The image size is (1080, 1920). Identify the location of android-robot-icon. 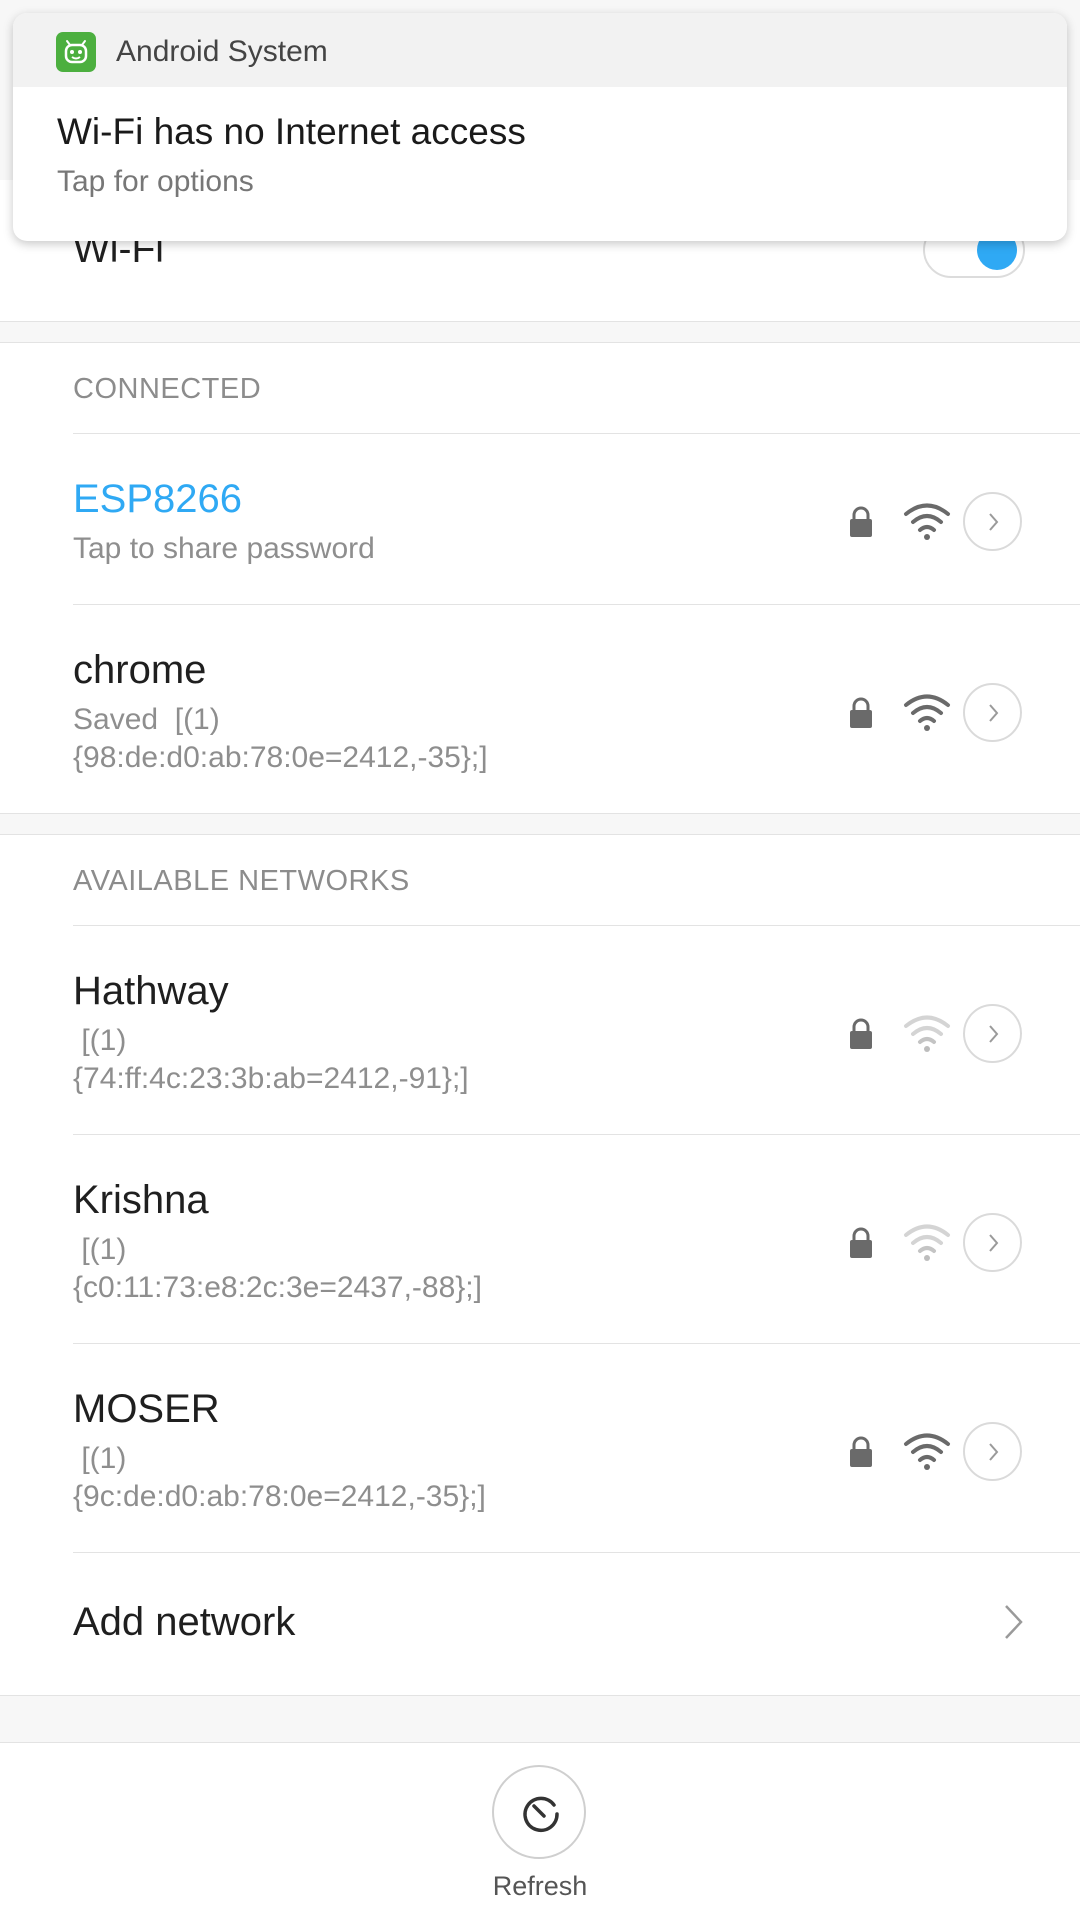
(76, 52).